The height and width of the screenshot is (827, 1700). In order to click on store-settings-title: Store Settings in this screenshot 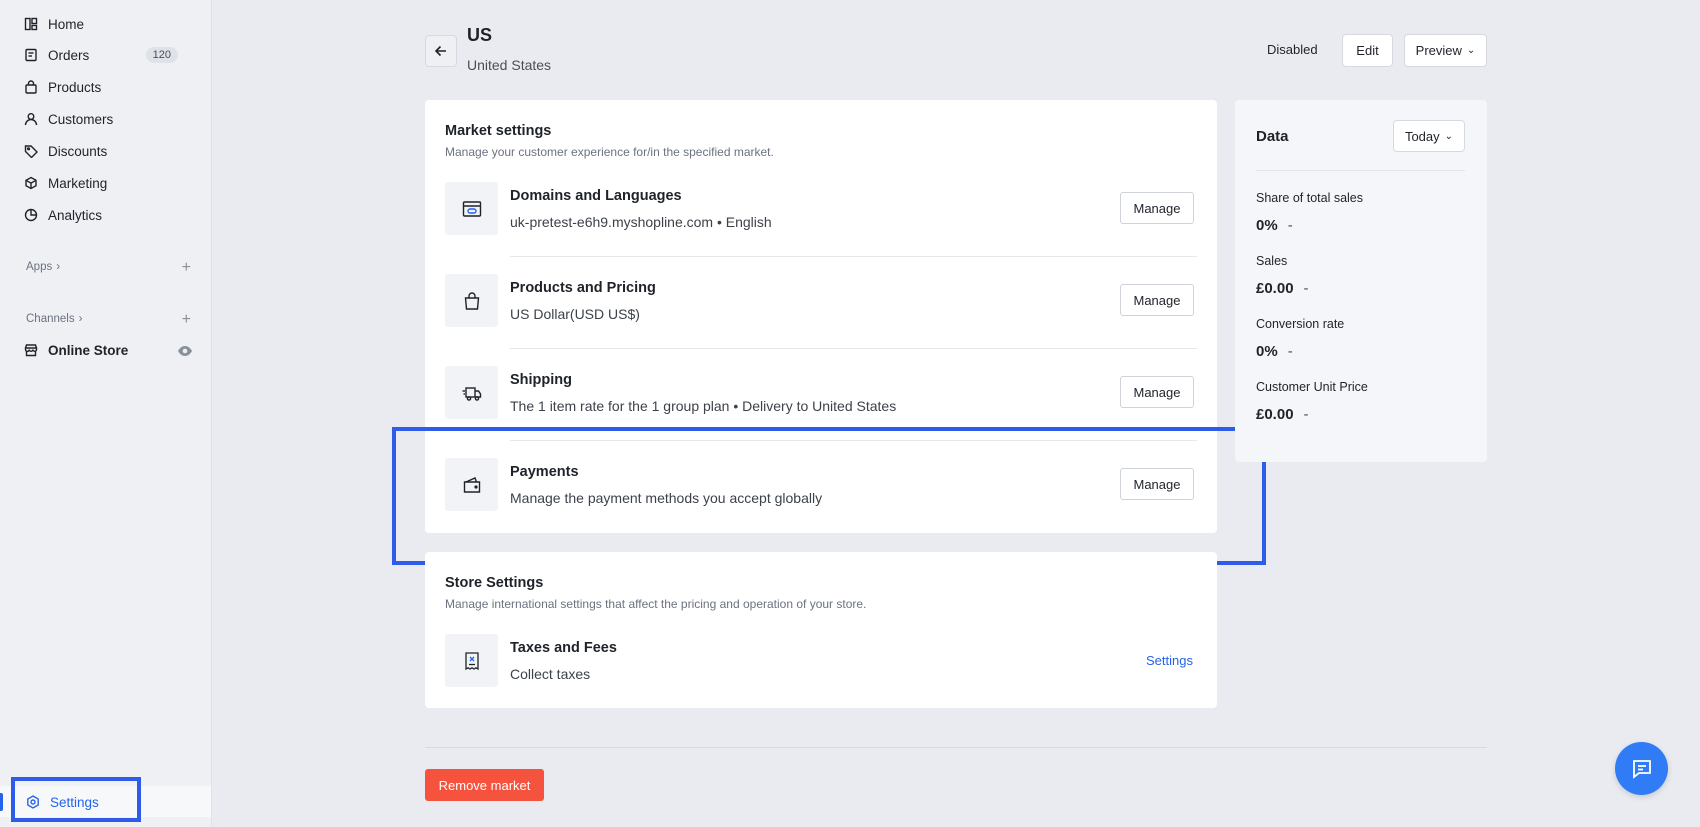, I will do `click(494, 583)`.